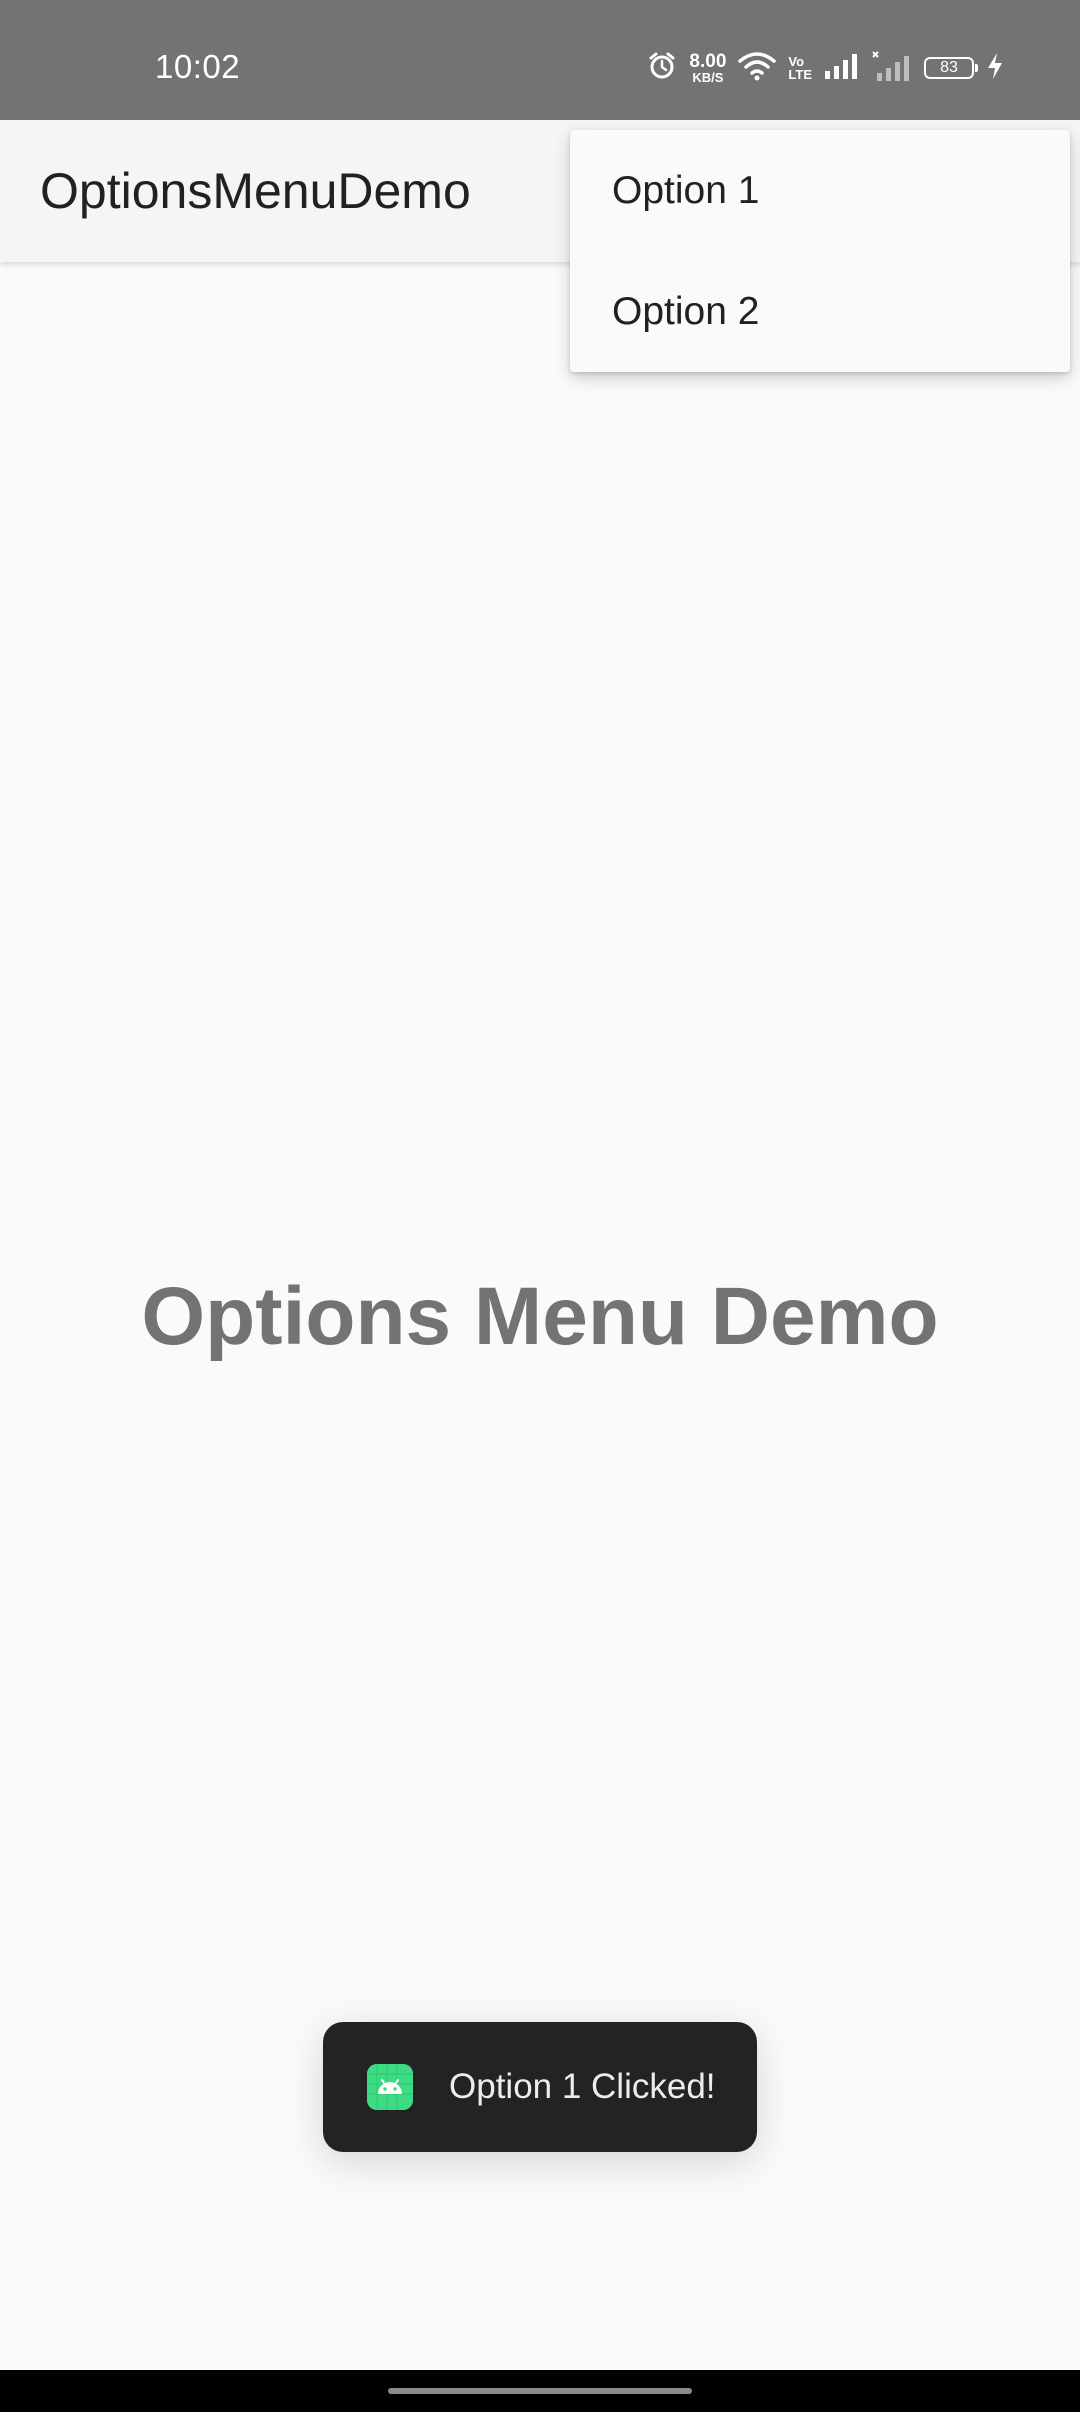  What do you see at coordinates (582, 2086) in the screenshot?
I see `toast-message: Option 1 Clicked!` at bounding box center [582, 2086].